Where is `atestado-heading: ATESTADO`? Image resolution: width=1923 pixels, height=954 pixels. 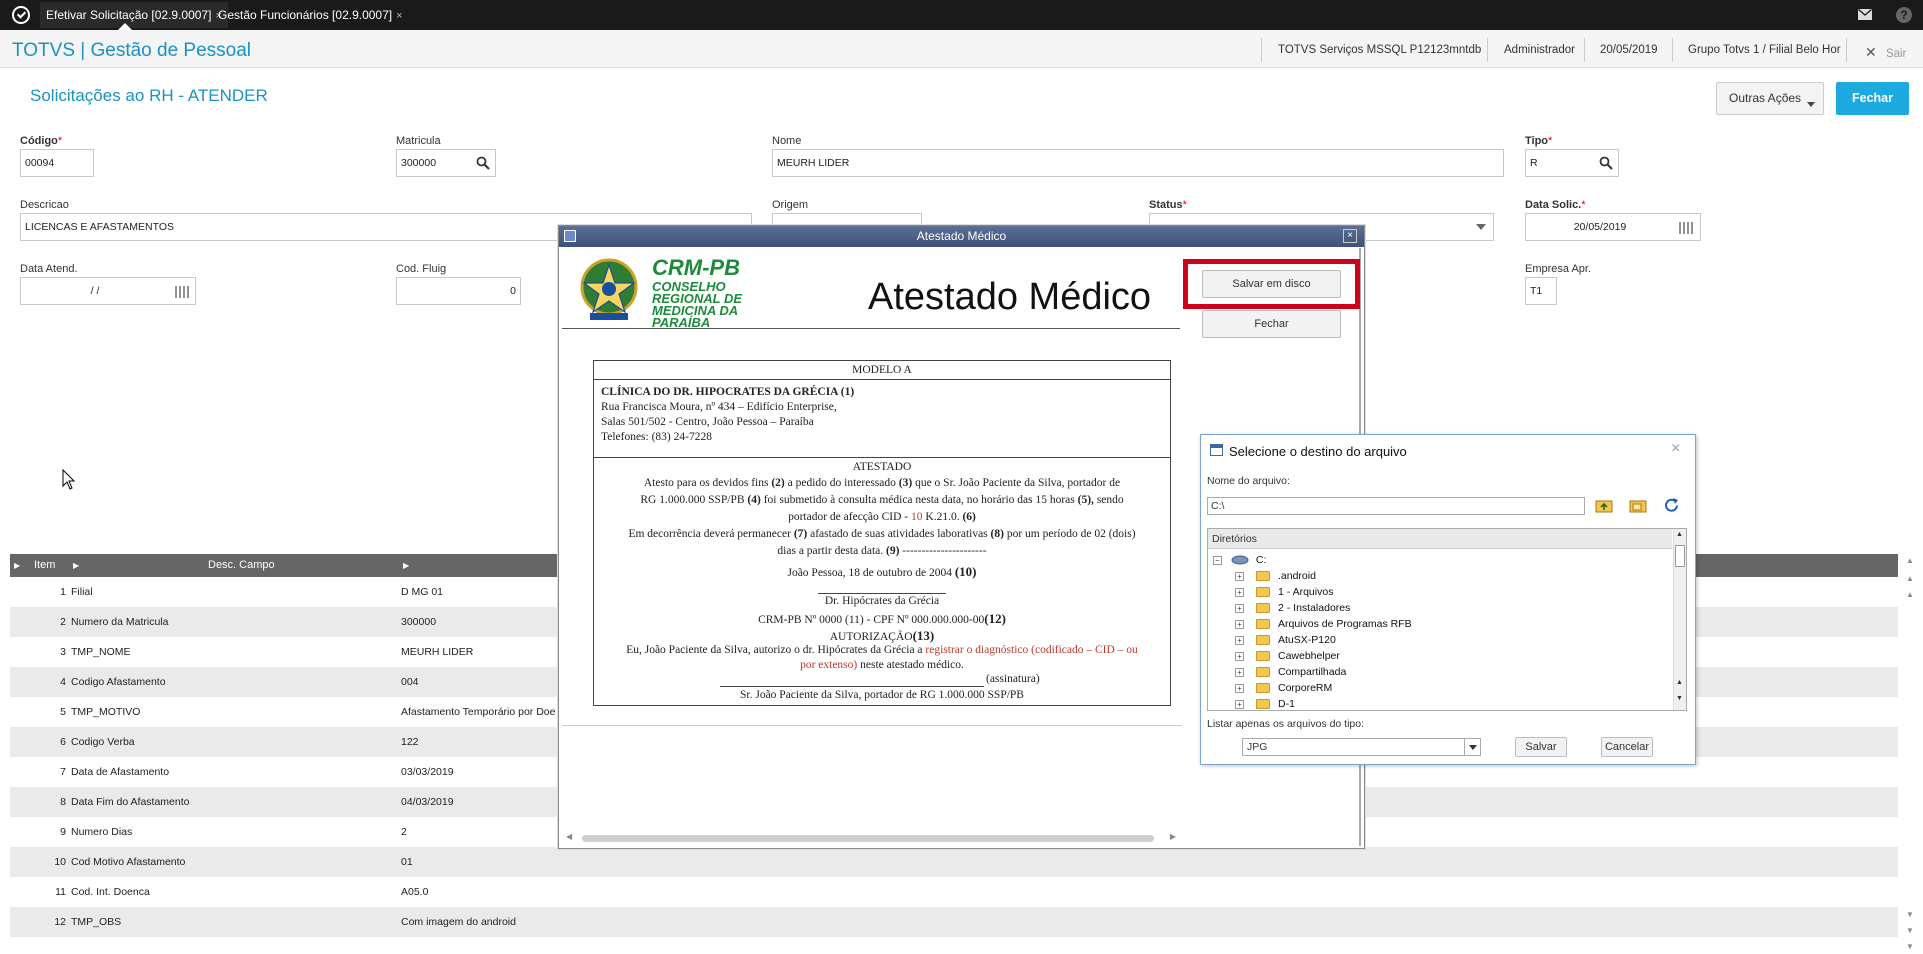 atestado-heading: ATESTADO is located at coordinates (882, 467).